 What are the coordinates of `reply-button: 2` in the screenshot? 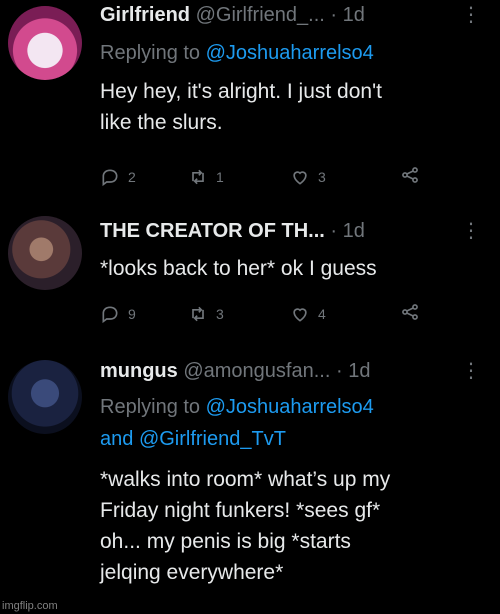 It's located at (118, 177).